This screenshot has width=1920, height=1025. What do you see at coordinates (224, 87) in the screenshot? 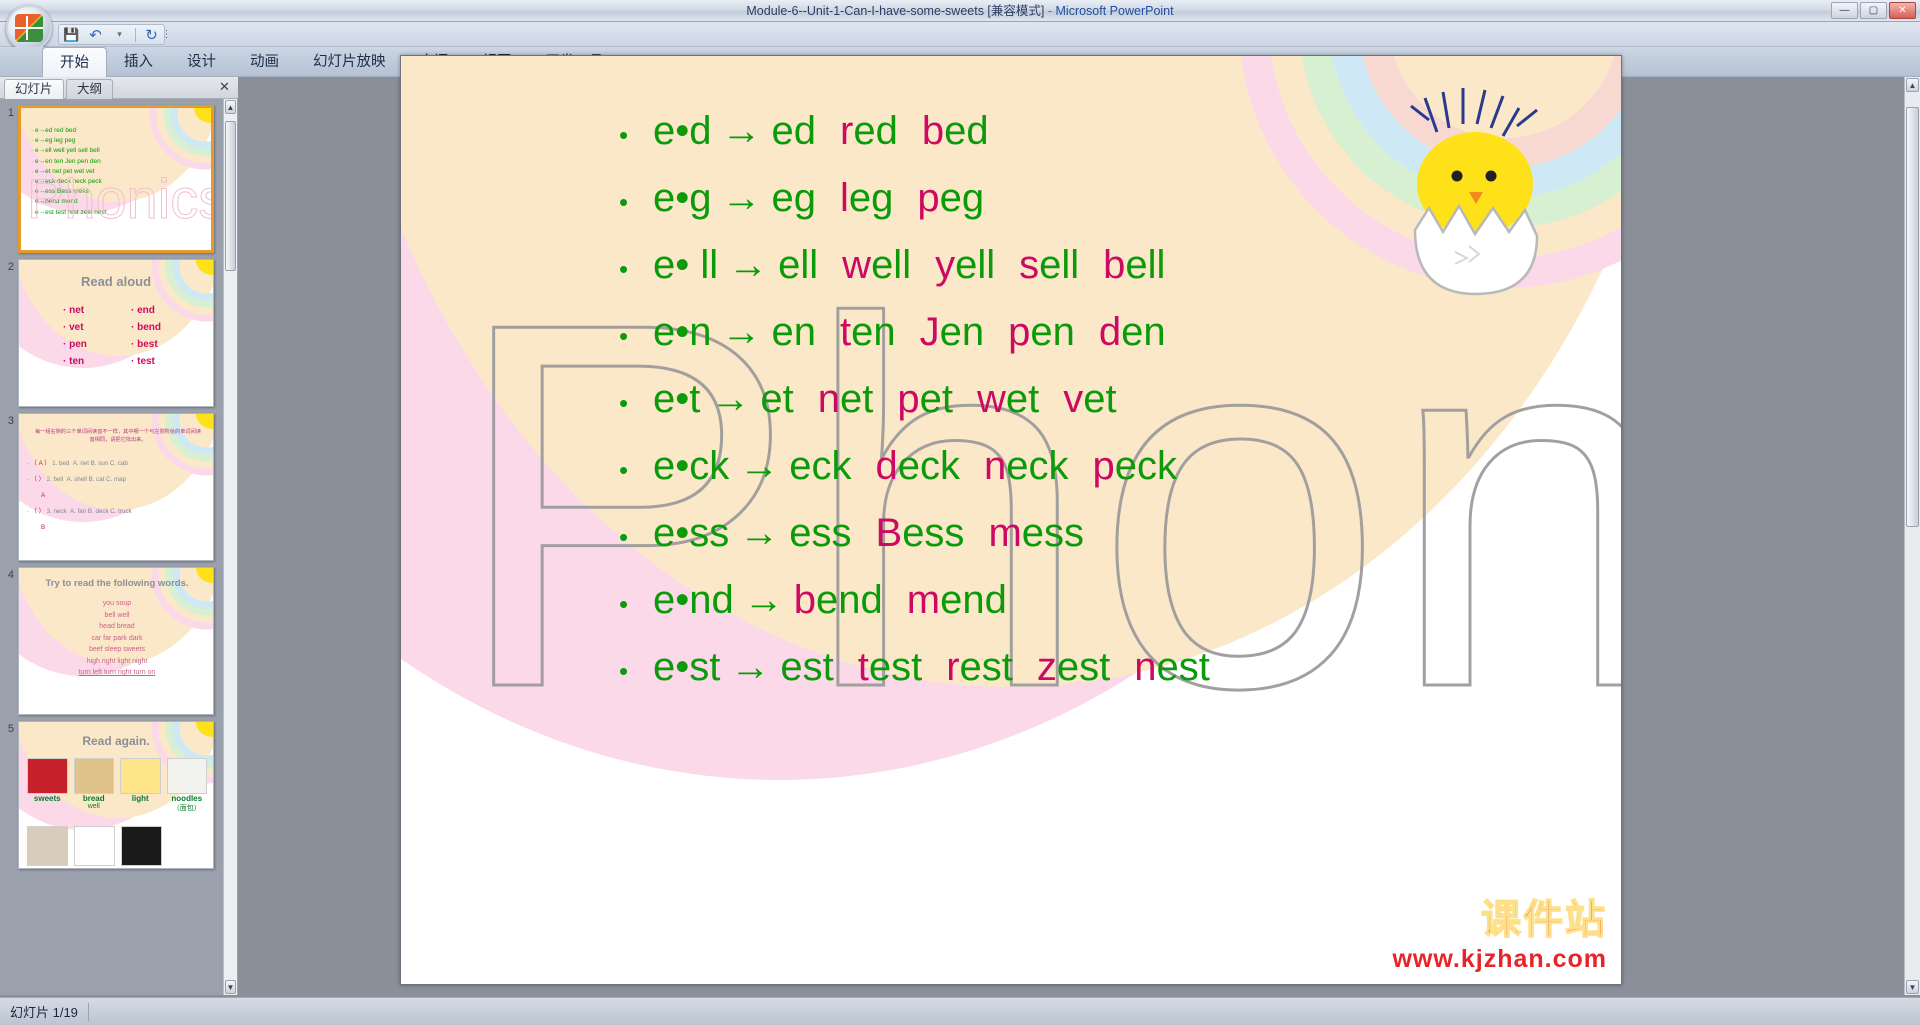
I see `close-pane-icon: ✕` at bounding box center [224, 87].